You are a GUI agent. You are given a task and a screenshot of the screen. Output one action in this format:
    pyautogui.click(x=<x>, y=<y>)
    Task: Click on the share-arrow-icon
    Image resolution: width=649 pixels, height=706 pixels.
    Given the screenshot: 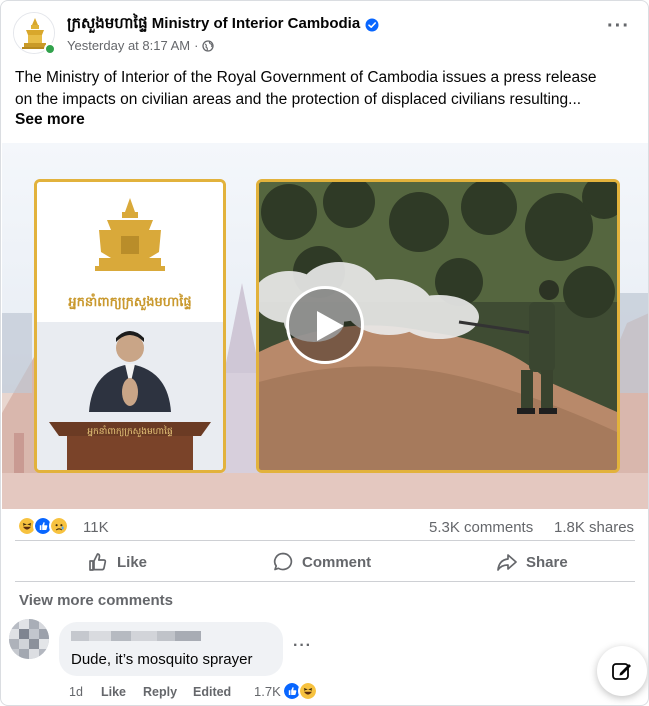 What is the action you would take?
    pyautogui.click(x=507, y=562)
    